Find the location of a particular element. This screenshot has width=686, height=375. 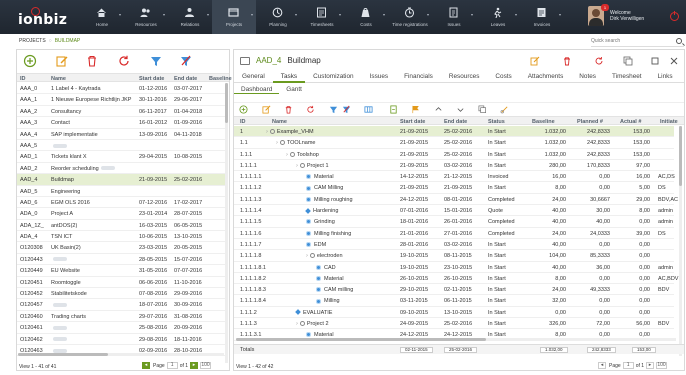

subtab-dashboard: Dashboard is located at coordinates (257, 89).